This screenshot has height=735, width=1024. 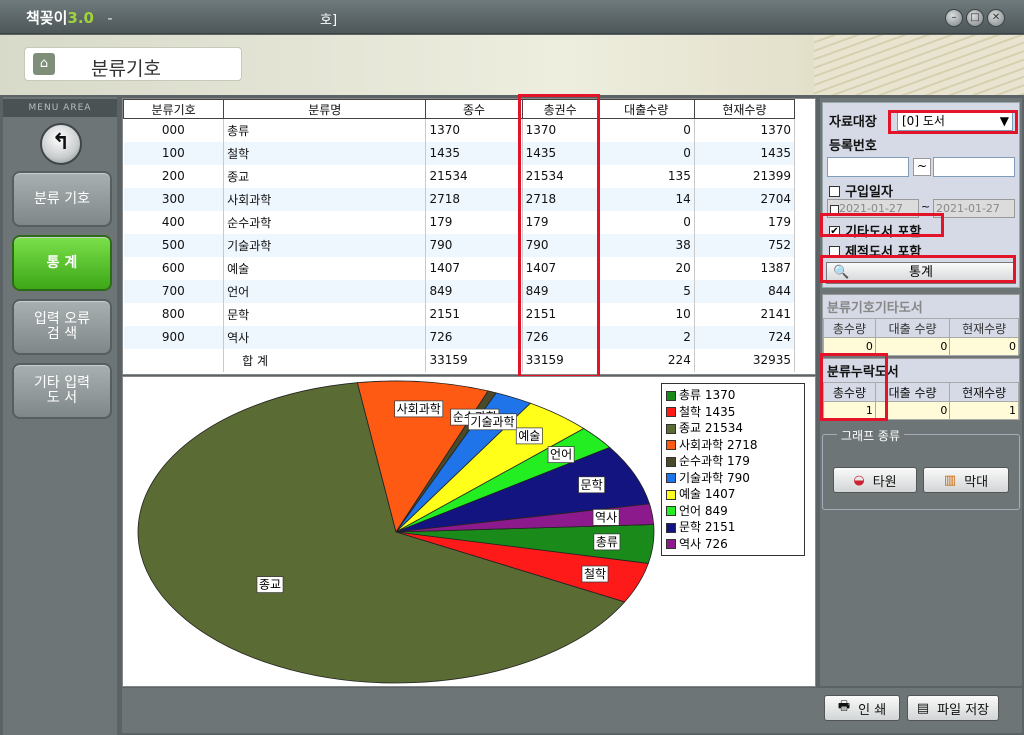 I want to click on table-cell: 1387, so click(x=745, y=268).